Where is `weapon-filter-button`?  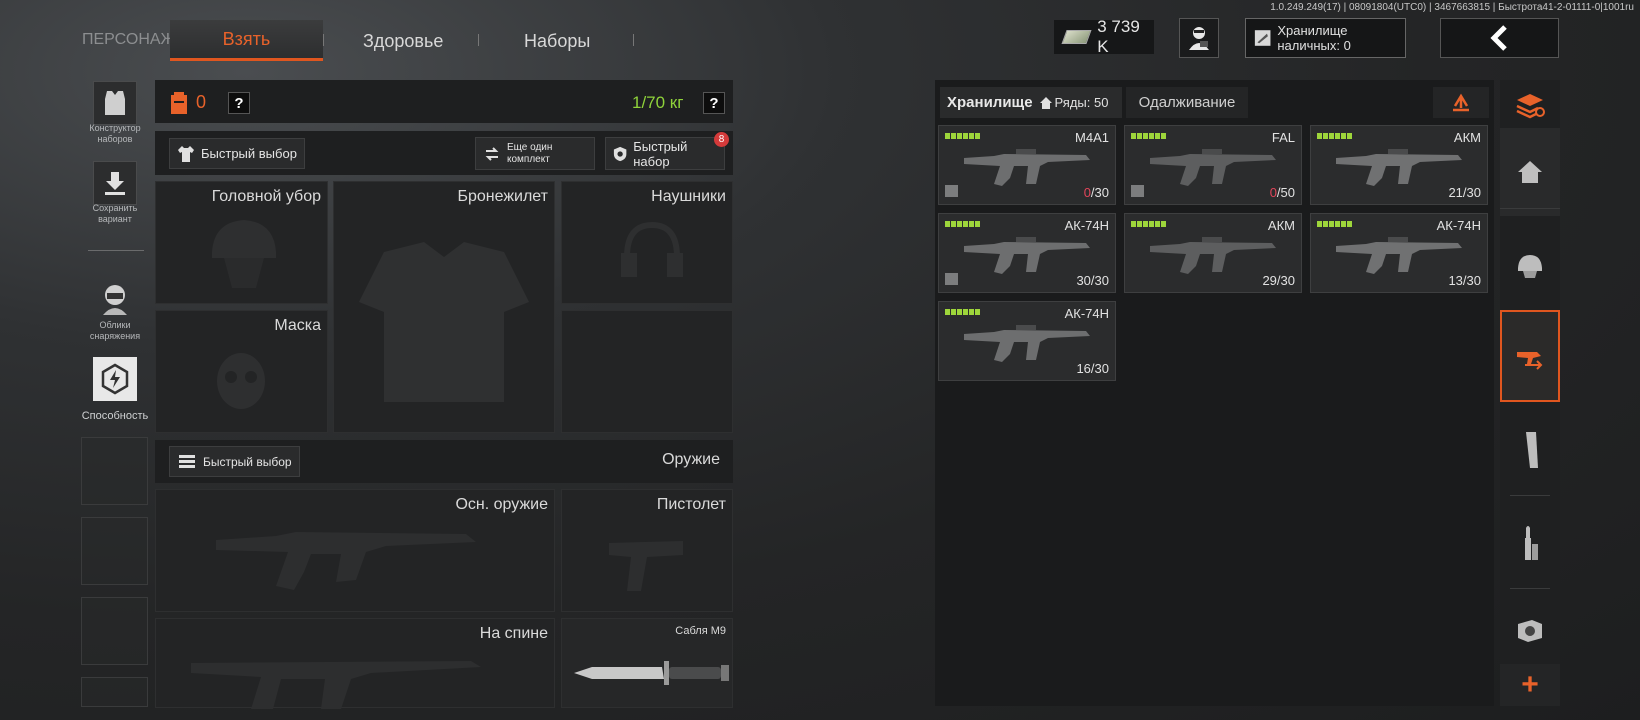
weapon-filter-button is located at coordinates (1530, 356).